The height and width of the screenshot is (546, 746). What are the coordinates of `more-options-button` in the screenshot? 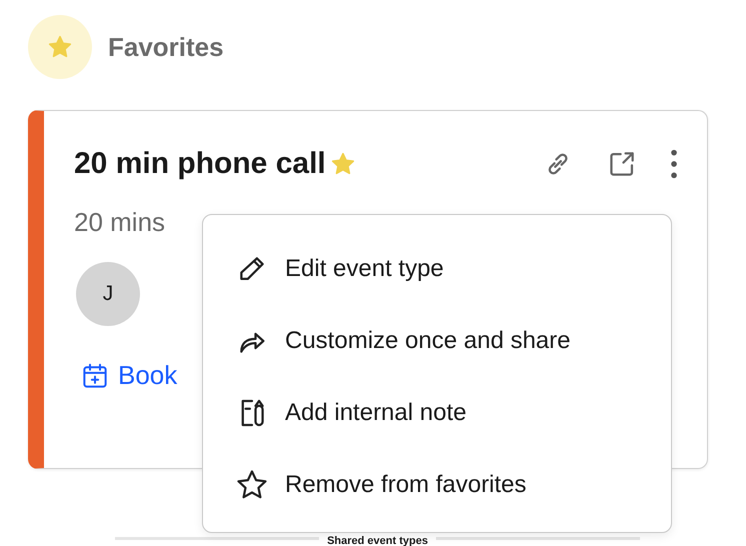 It's located at (674, 164).